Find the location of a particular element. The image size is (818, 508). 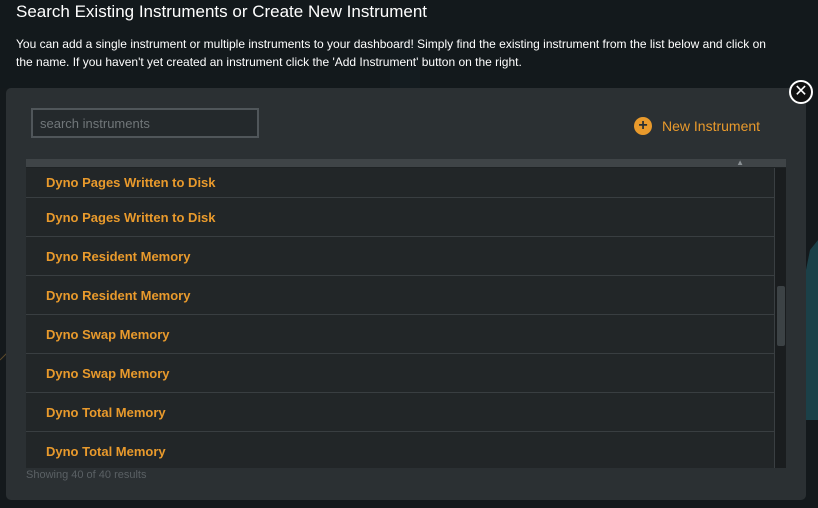

search-input is located at coordinates (145, 123).